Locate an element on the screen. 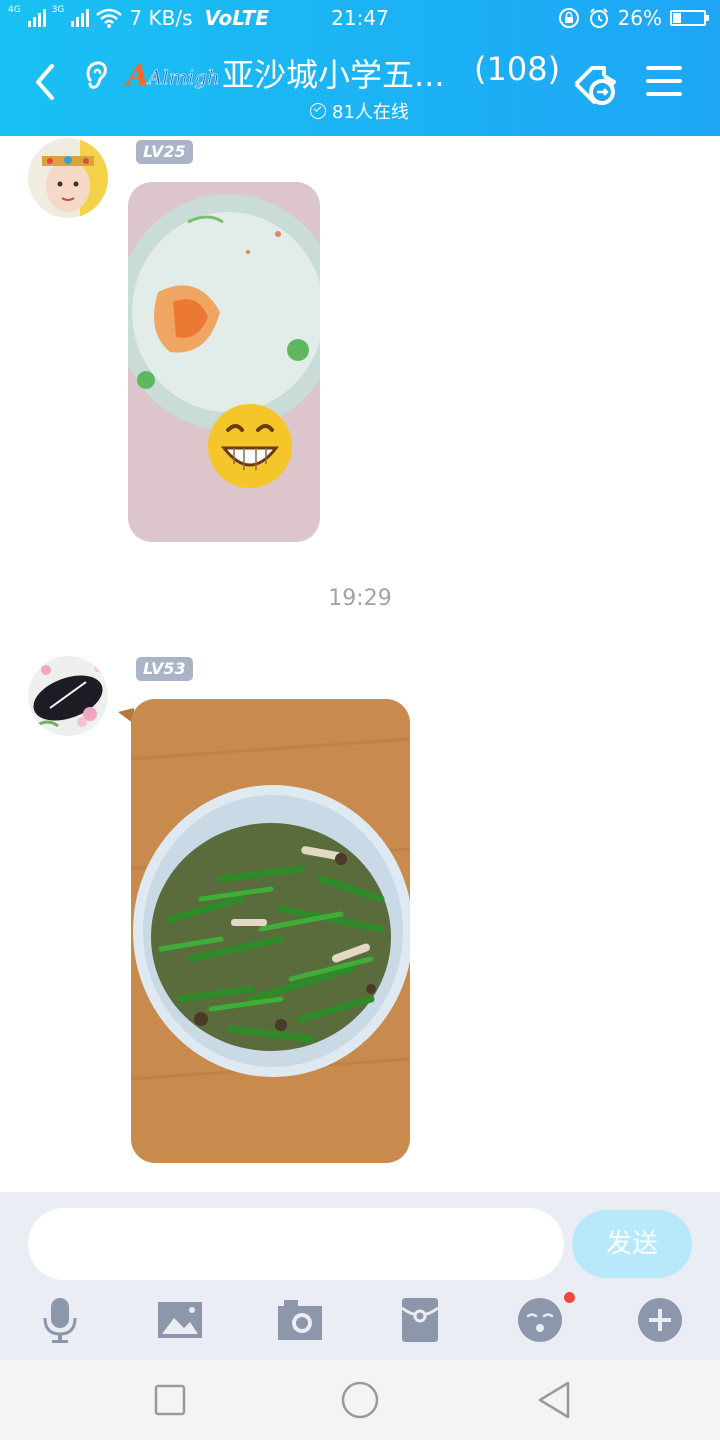  online-status: 81人在线 is located at coordinates (359, 111).